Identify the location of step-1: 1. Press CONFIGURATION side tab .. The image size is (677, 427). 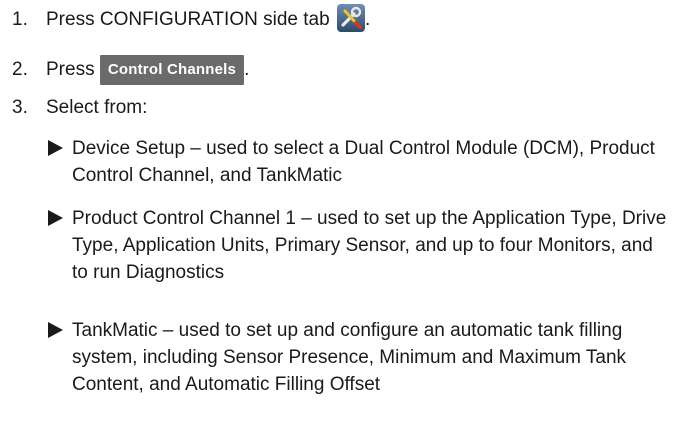
(191, 18).